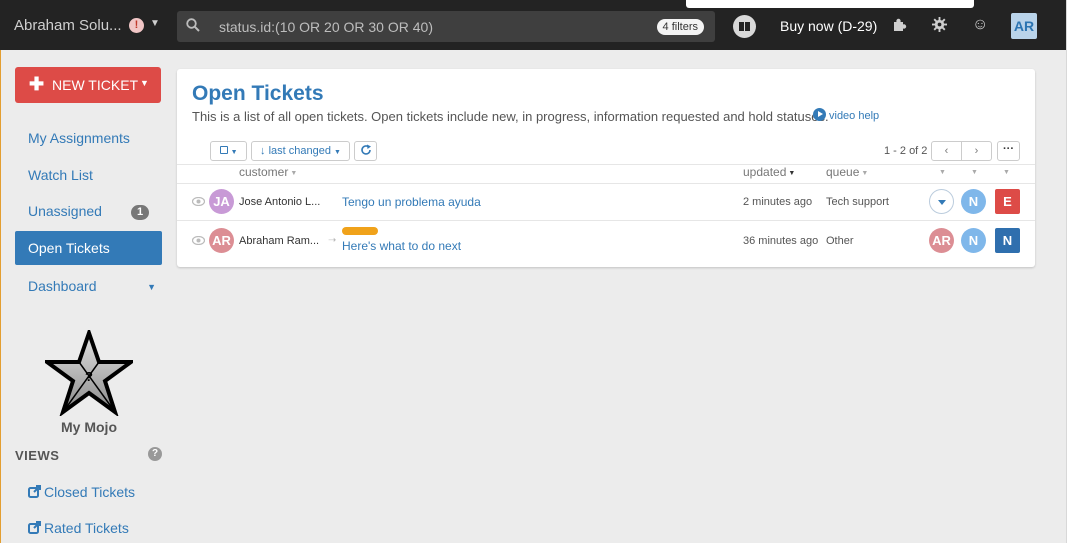  What do you see at coordinates (411, 202) in the screenshot?
I see `ticket-subject: Tengo un problema ayuda` at bounding box center [411, 202].